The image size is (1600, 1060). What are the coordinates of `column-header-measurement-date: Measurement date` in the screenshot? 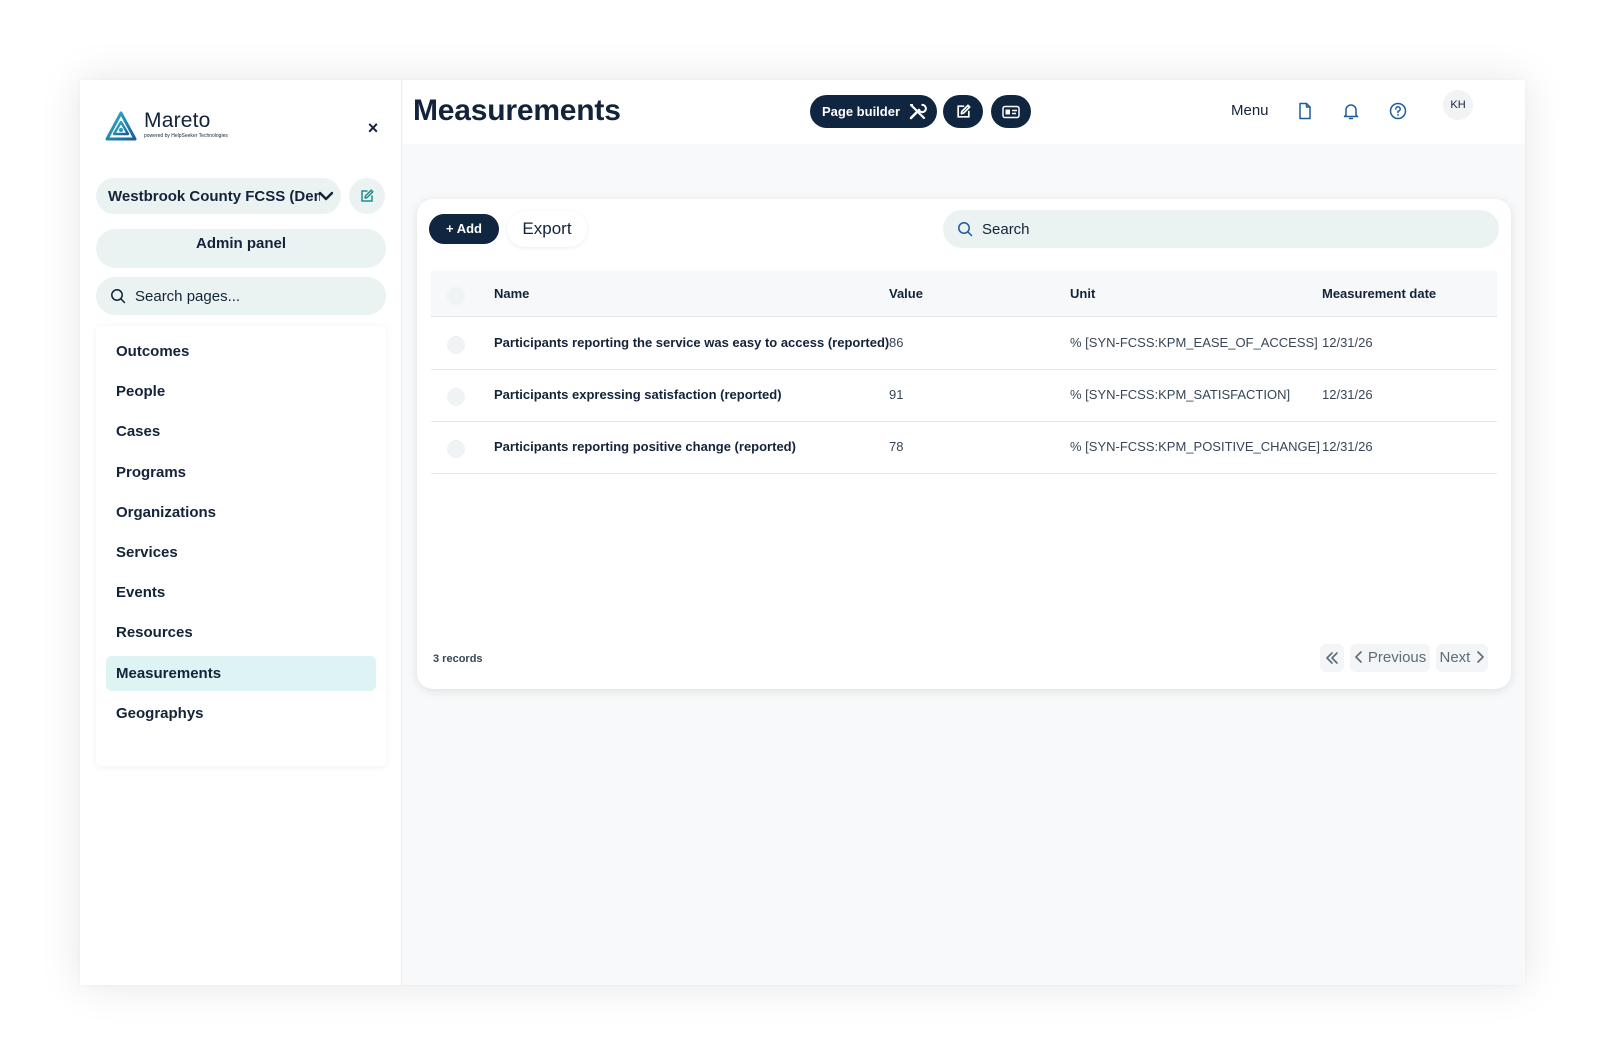 It's located at (1379, 293).